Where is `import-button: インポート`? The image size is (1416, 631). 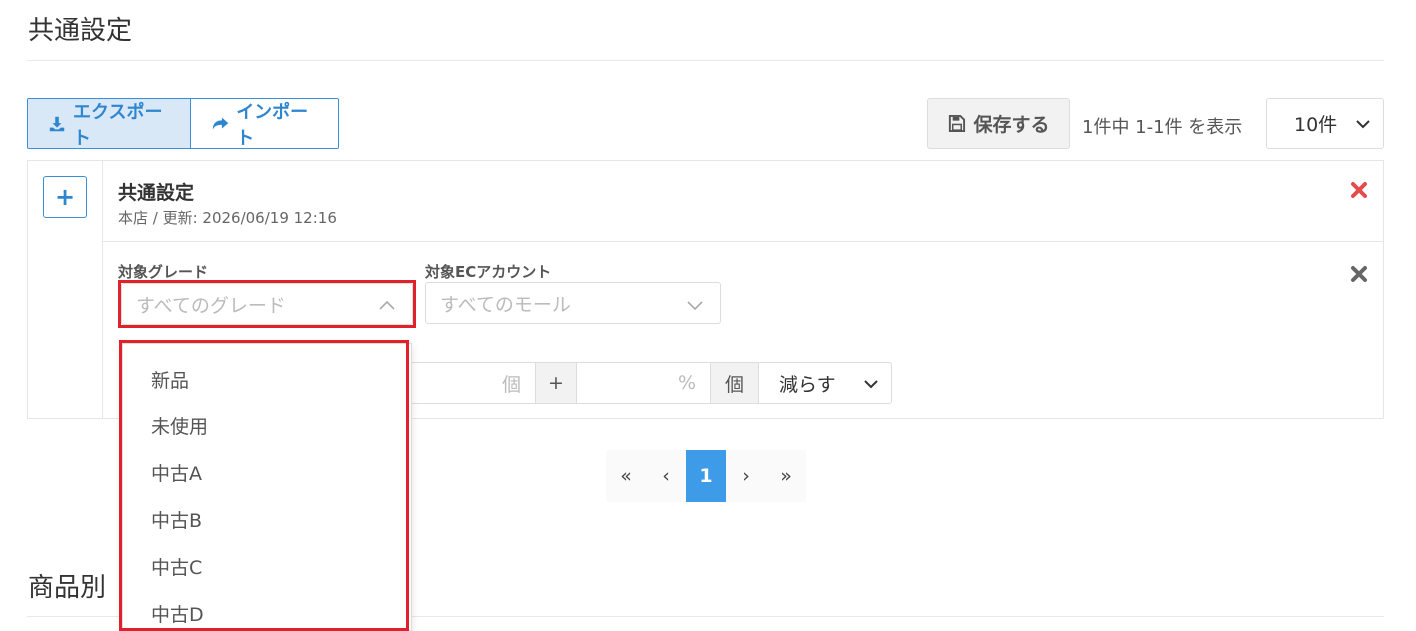 import-button: インポート is located at coordinates (264, 123).